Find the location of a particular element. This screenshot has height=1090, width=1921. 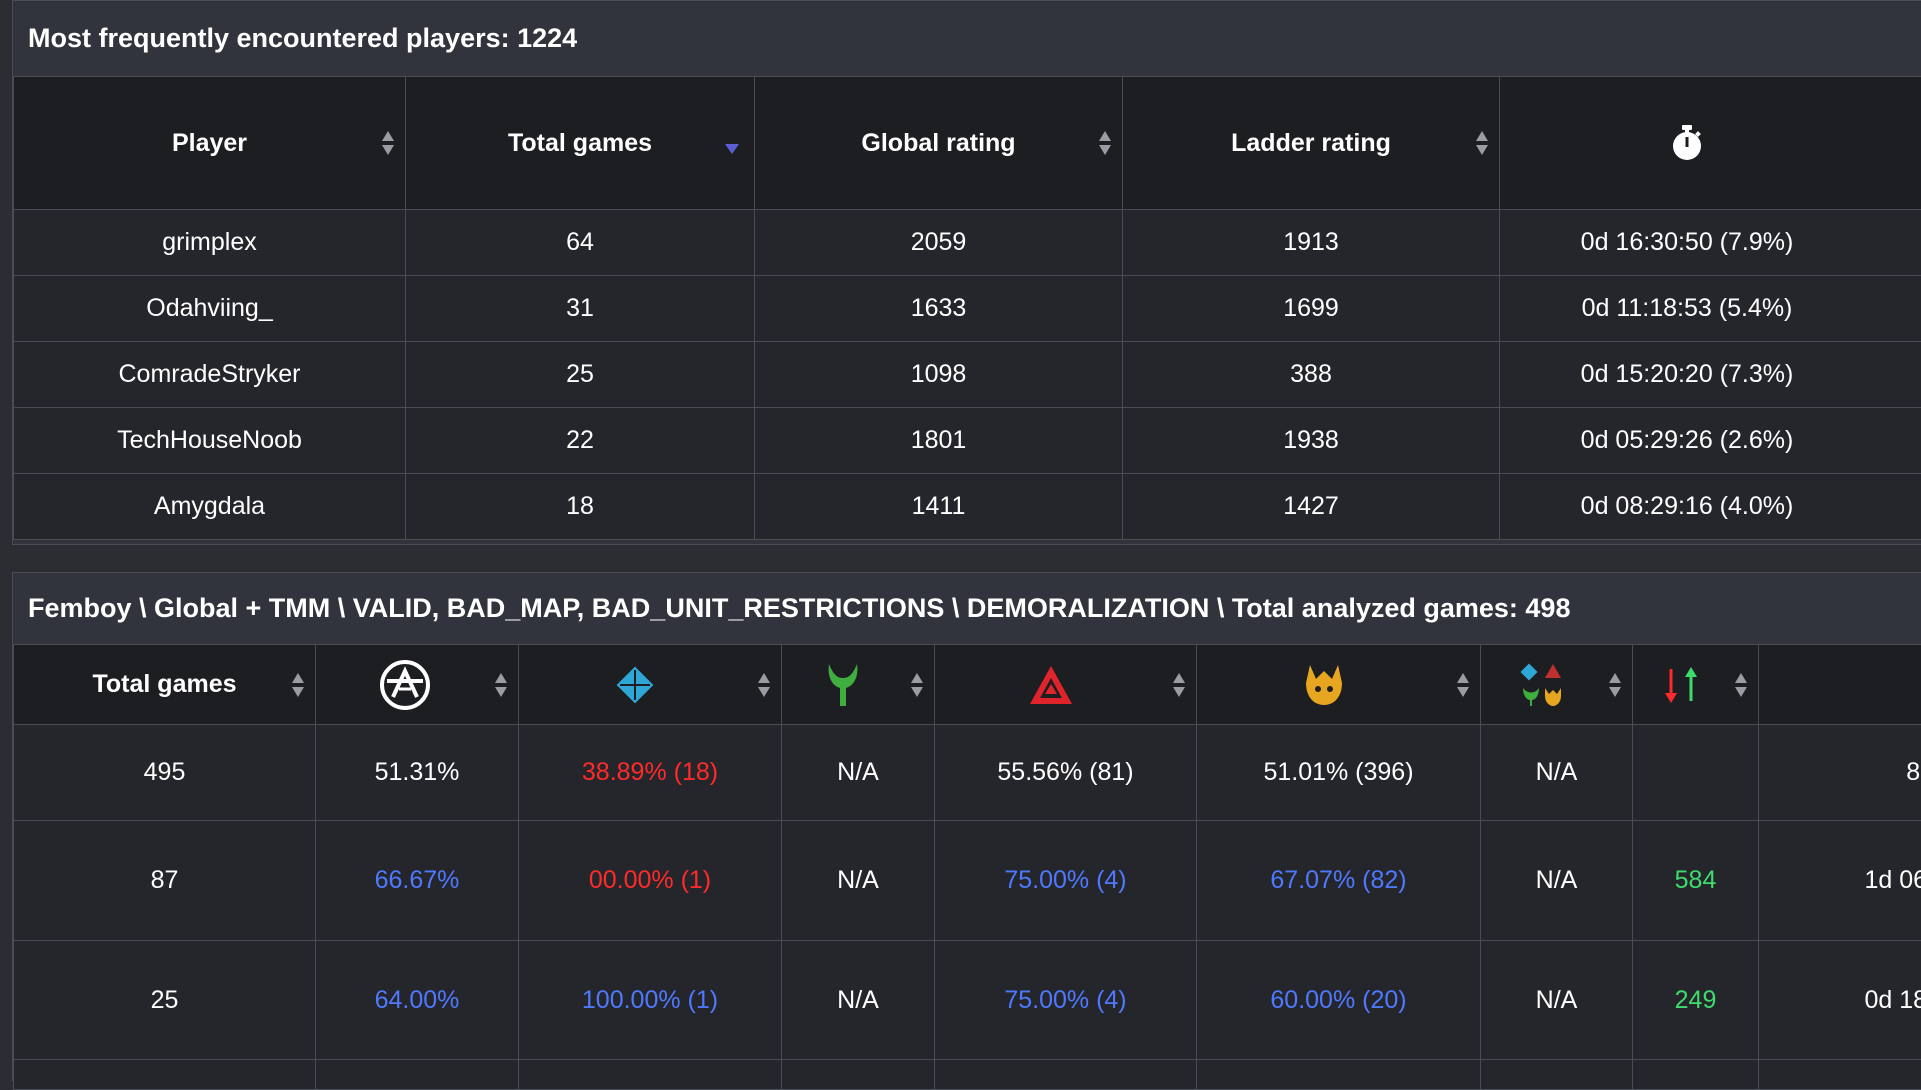

time-played-cell: 0d 16:30:50 (7.9%) is located at coordinates (1710, 243).